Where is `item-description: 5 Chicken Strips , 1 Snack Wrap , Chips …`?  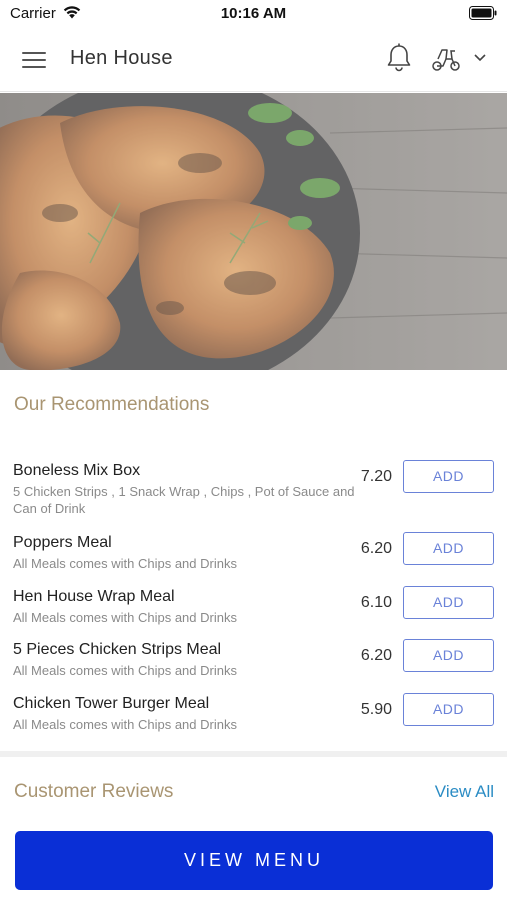 item-description: 5 Chicken Strips , 1 Snack Wrap , Chips … is located at coordinates (184, 500).